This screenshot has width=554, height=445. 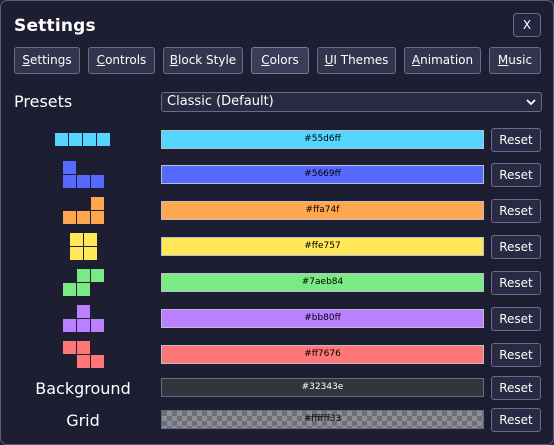 I want to click on color-swatch-o: #ffe757, so click(x=322, y=246).